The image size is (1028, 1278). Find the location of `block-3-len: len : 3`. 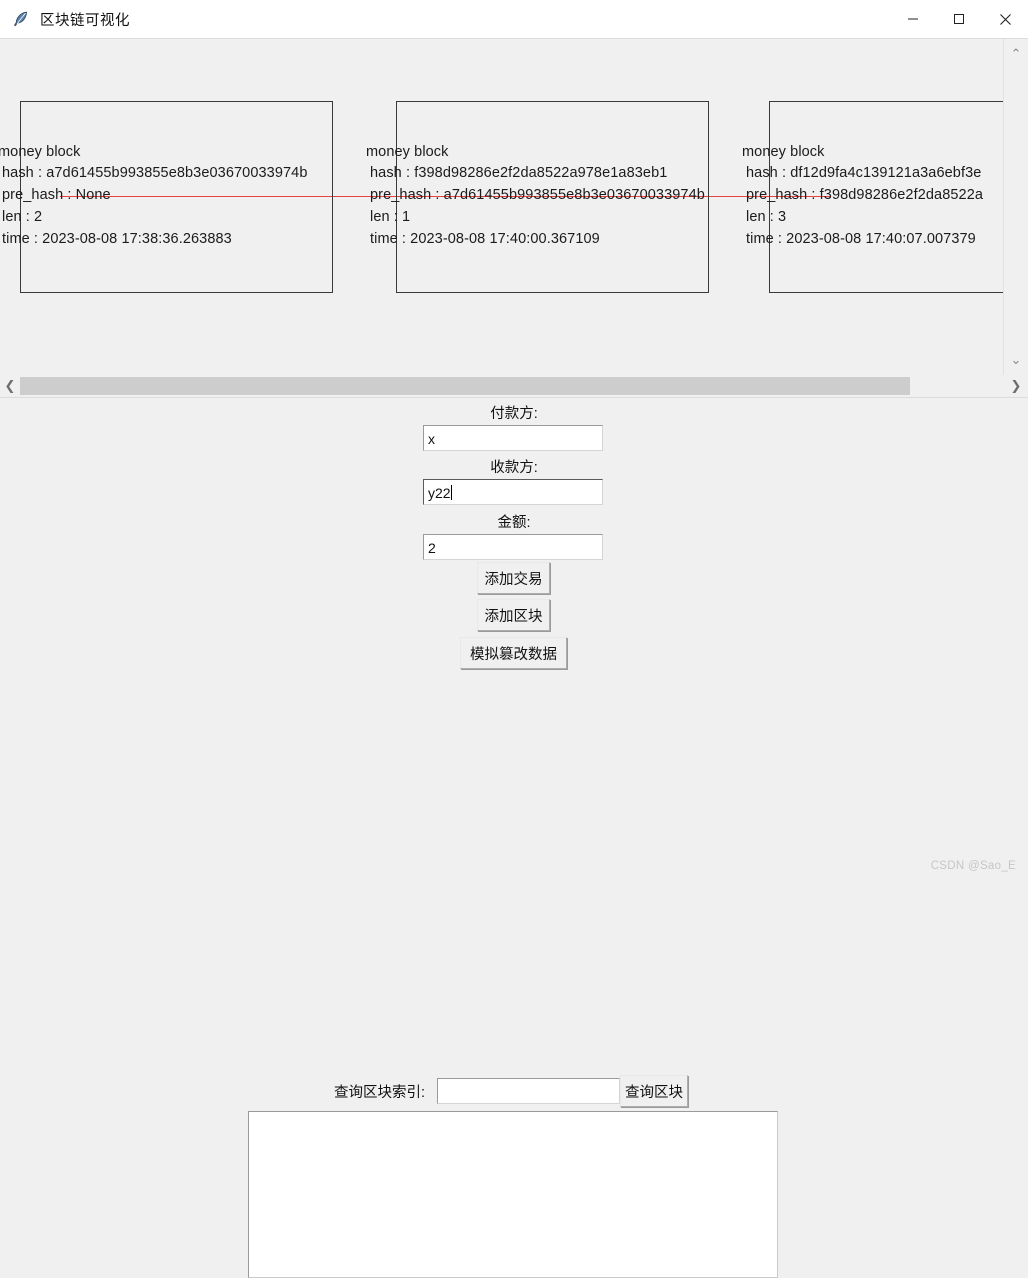

block-3-len: len : 3 is located at coordinates (766, 217).